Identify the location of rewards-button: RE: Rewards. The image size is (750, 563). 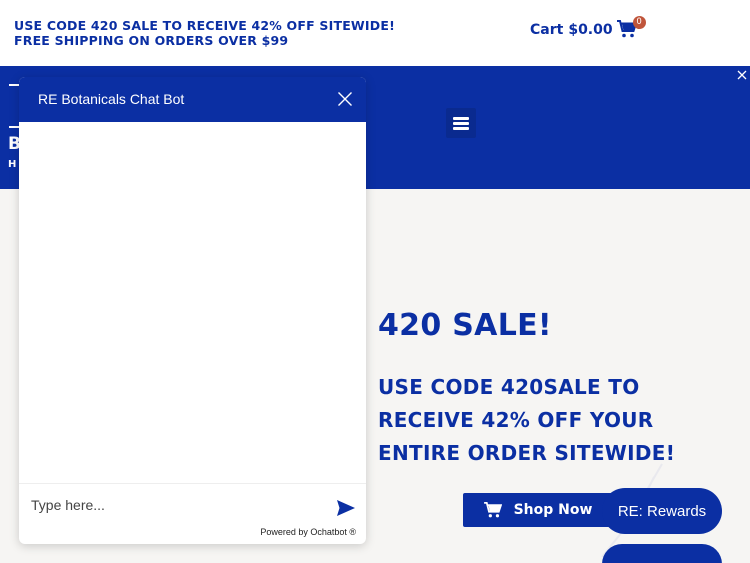
(662, 511).